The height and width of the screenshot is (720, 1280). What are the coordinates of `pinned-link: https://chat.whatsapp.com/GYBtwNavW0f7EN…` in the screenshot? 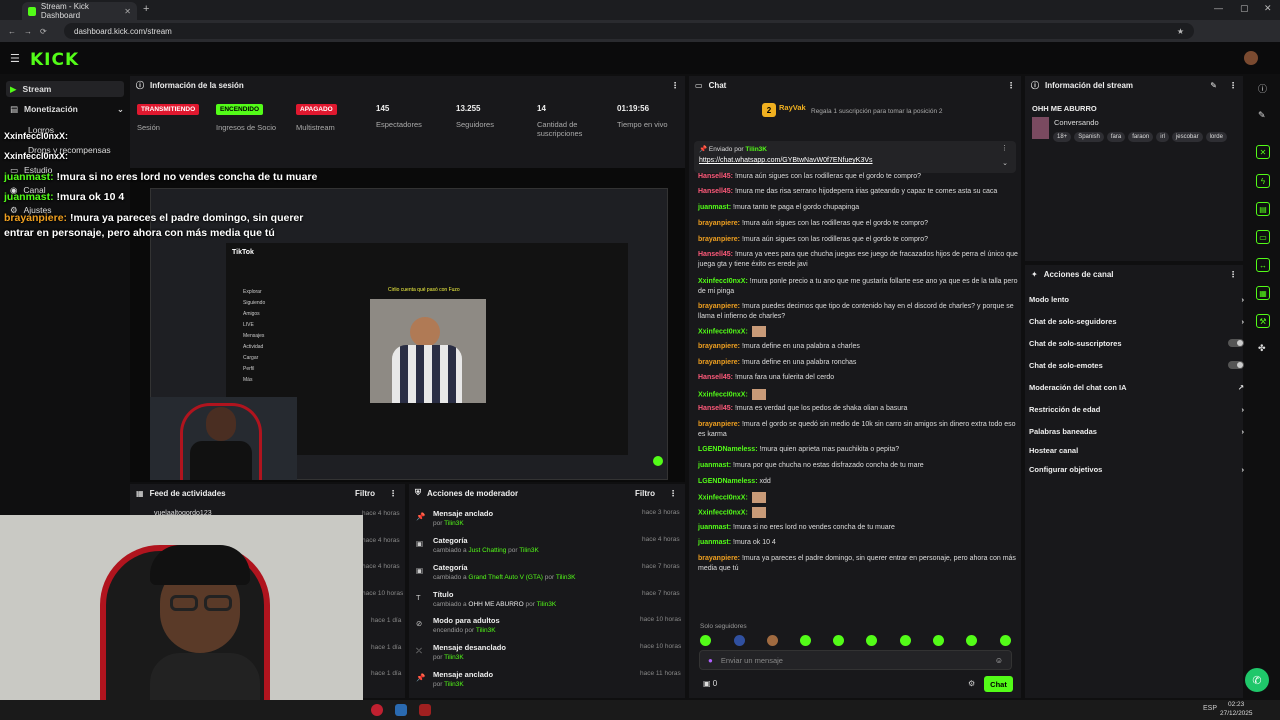 It's located at (786, 160).